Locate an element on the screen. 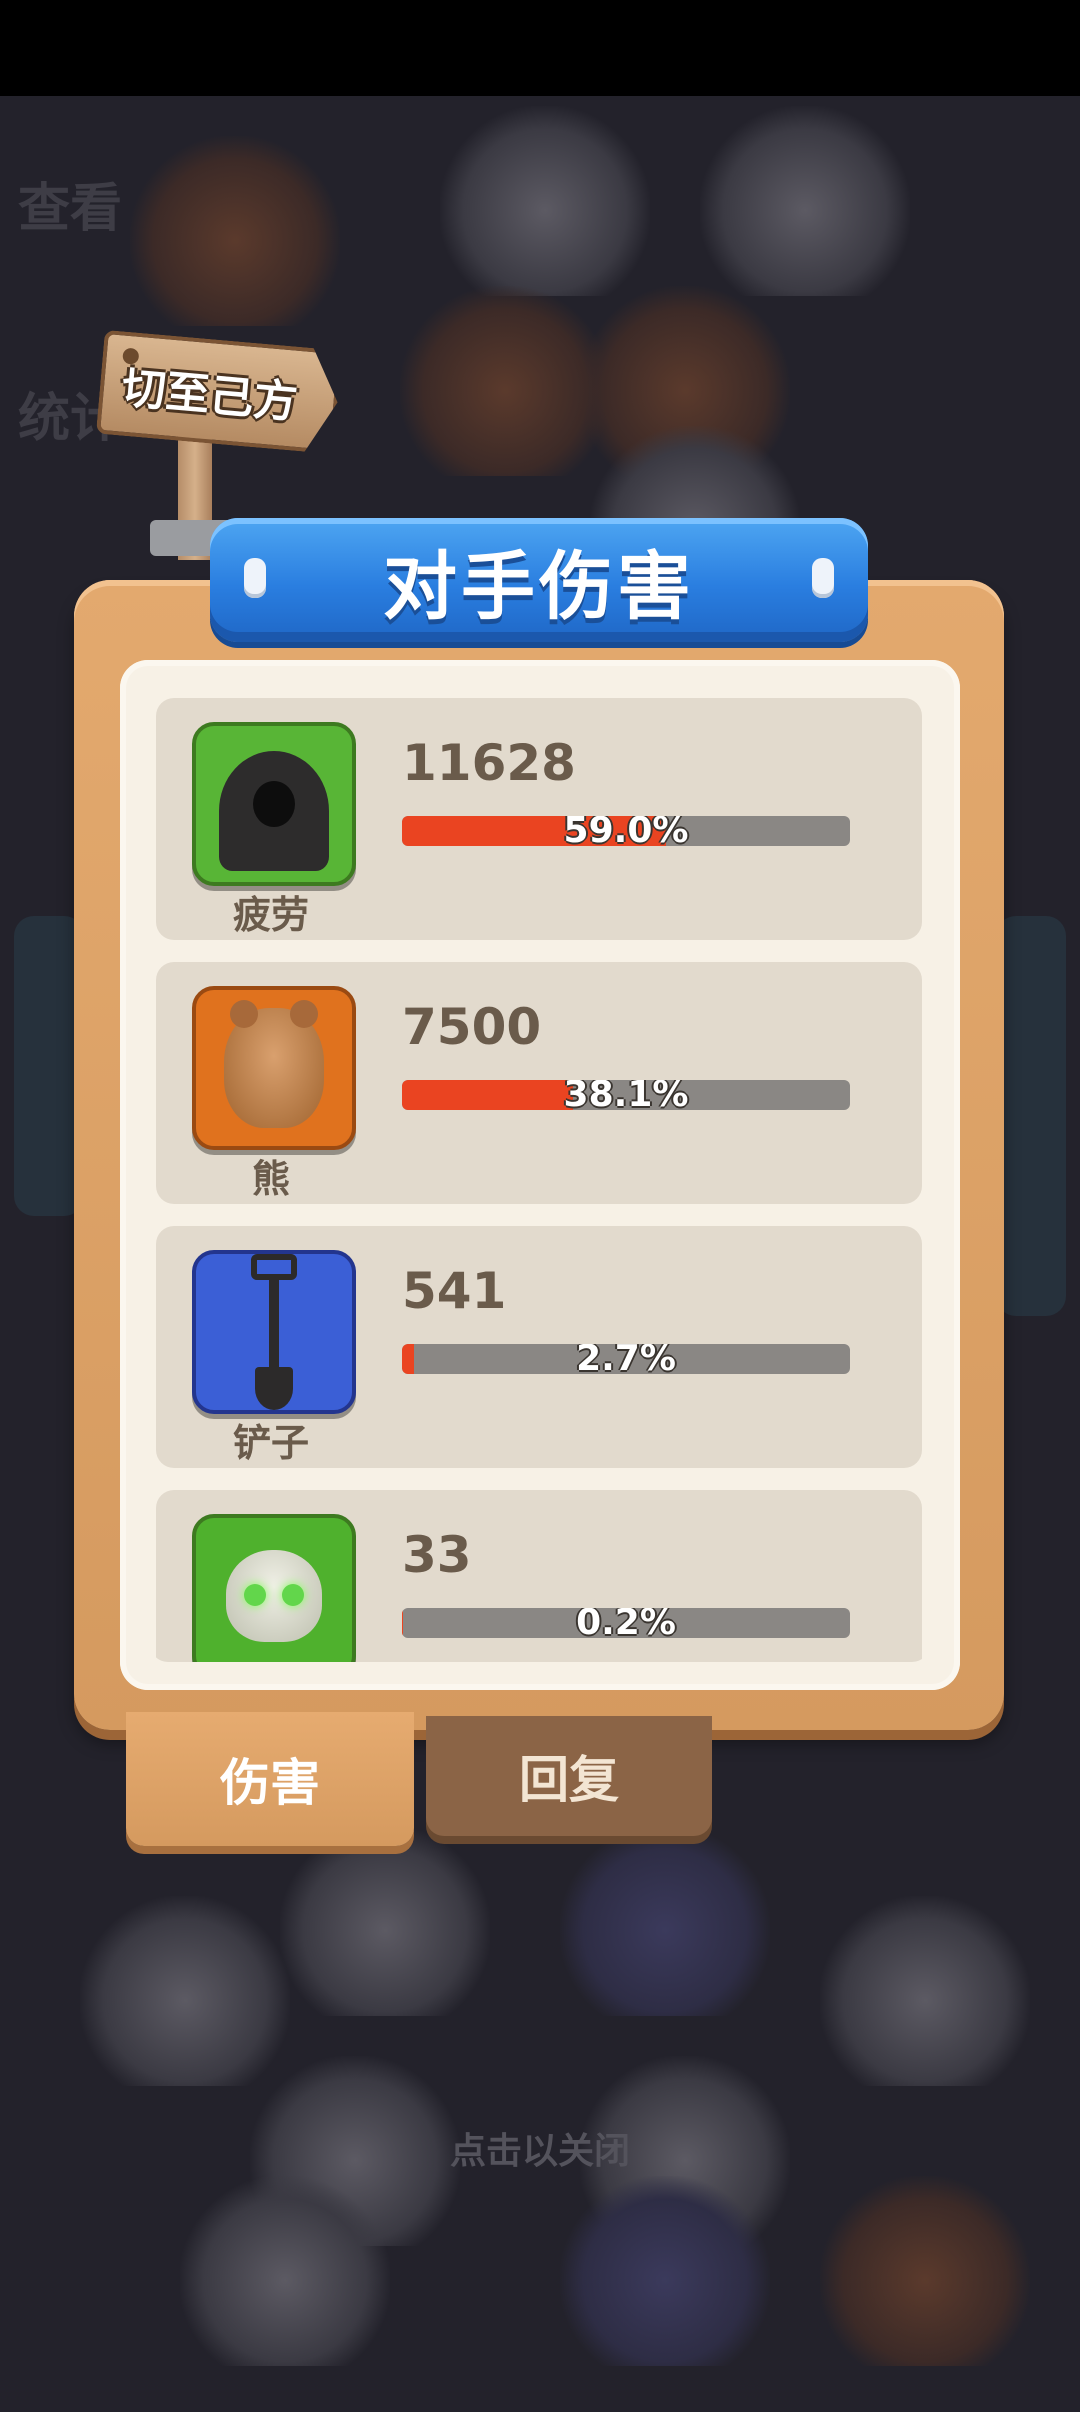 The width and height of the screenshot is (1080, 2412). snail-tile is located at coordinates (505, 381).